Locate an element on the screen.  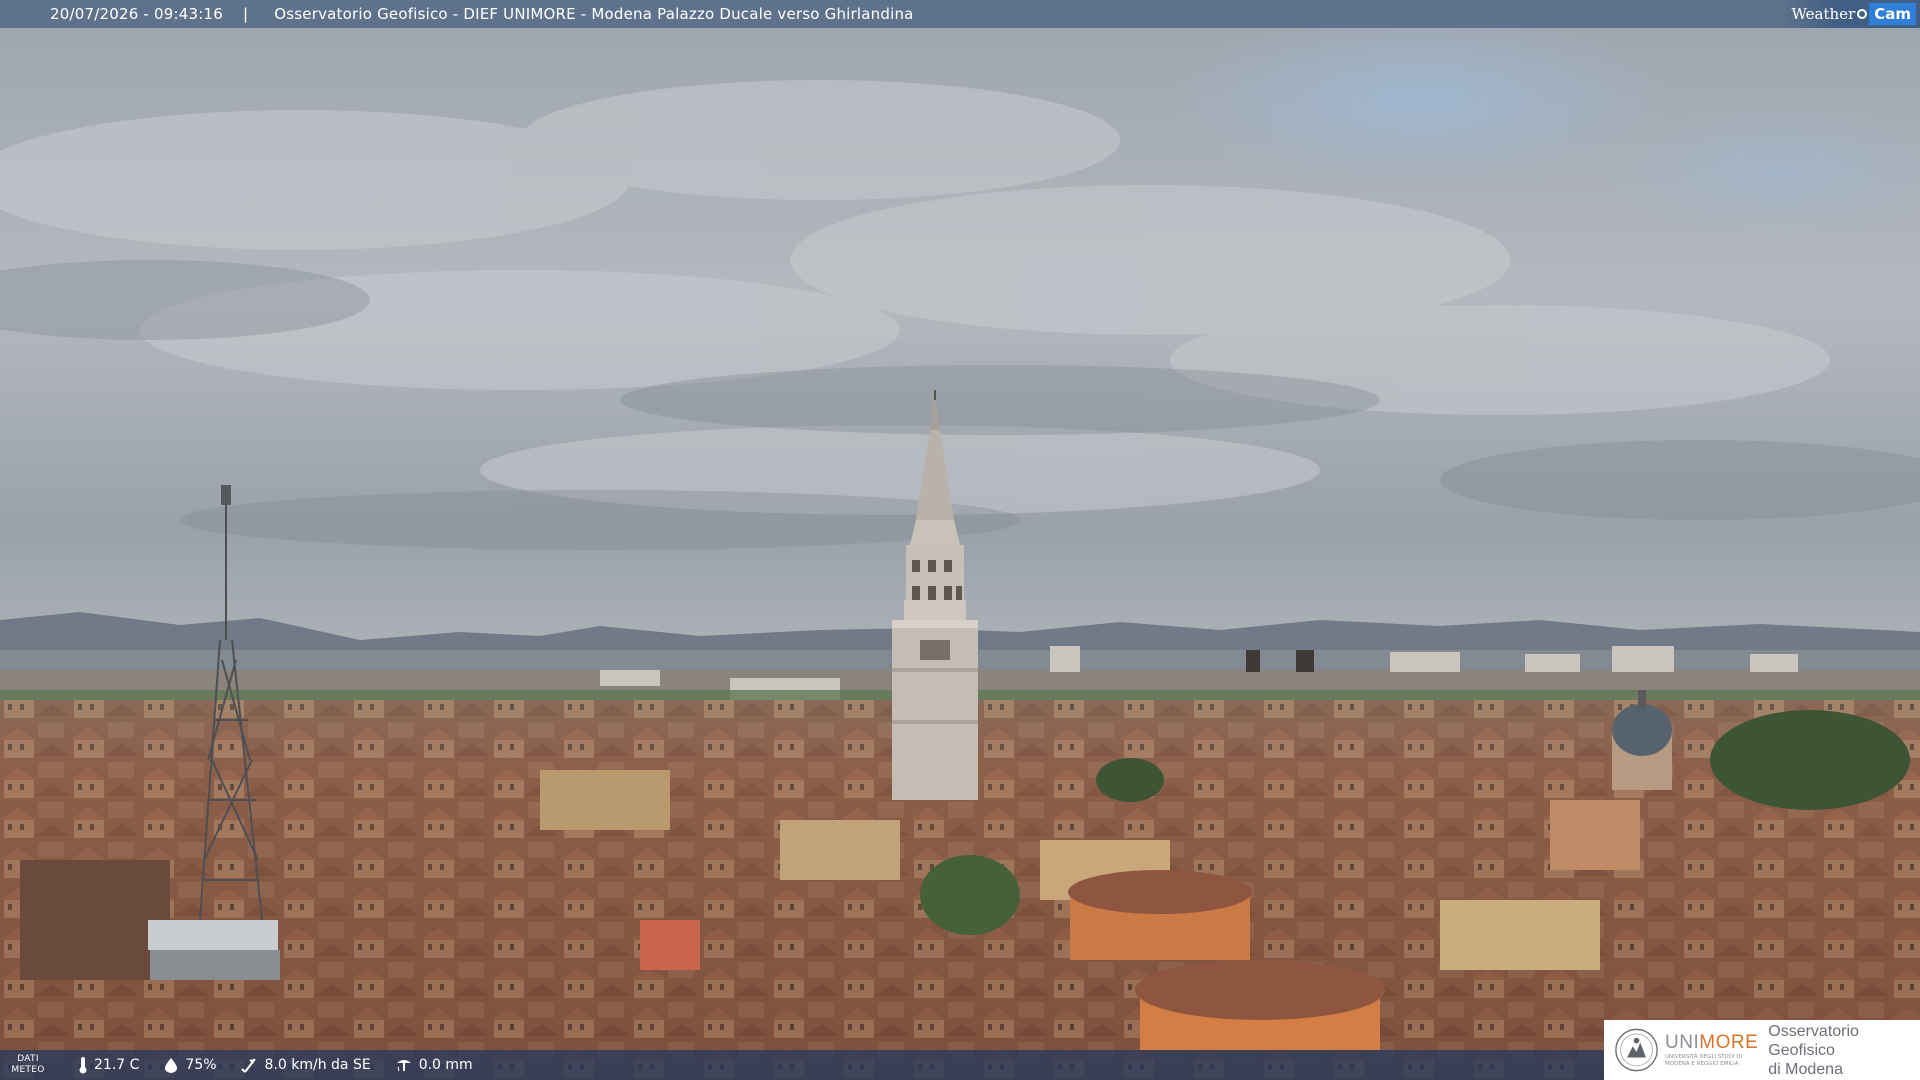
humidity-reading: 75% is located at coordinates (190, 1065).